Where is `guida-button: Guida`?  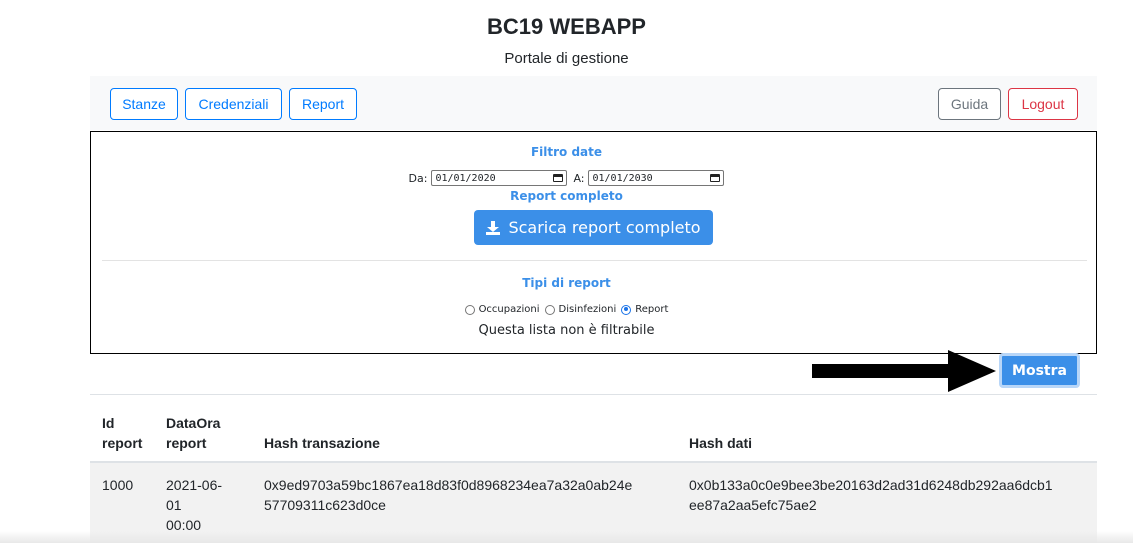 guida-button: Guida is located at coordinates (969, 104).